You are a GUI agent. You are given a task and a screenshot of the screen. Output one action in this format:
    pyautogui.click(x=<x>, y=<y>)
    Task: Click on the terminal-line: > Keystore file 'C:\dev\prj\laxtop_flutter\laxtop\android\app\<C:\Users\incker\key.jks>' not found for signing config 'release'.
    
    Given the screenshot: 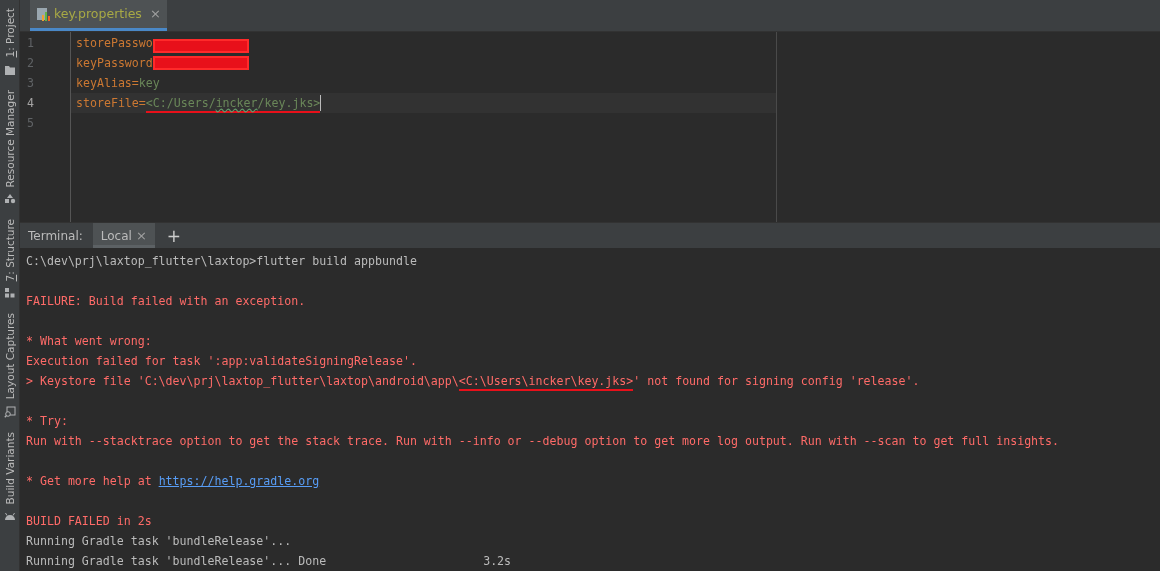 What is the action you would take?
    pyautogui.click(x=473, y=381)
    